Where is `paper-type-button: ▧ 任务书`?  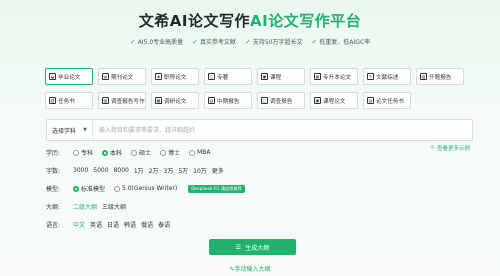
paper-type-button: ▧ 任务书 is located at coordinates (69, 100).